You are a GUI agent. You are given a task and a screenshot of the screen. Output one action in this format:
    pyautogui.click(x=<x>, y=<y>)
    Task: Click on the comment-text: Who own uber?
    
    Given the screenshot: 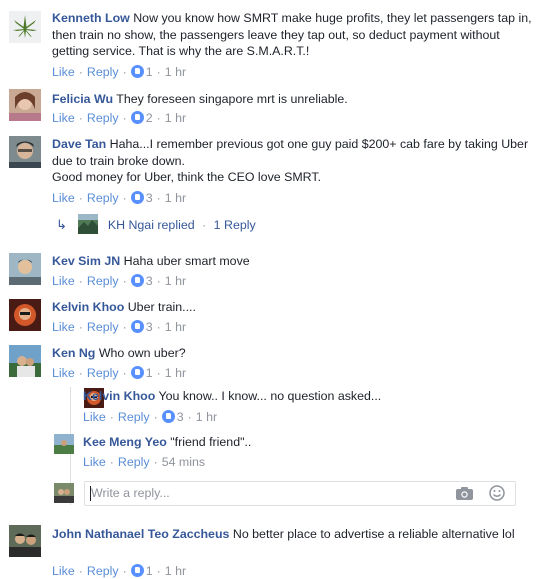 What is the action you would take?
    pyautogui.click(x=142, y=353)
    